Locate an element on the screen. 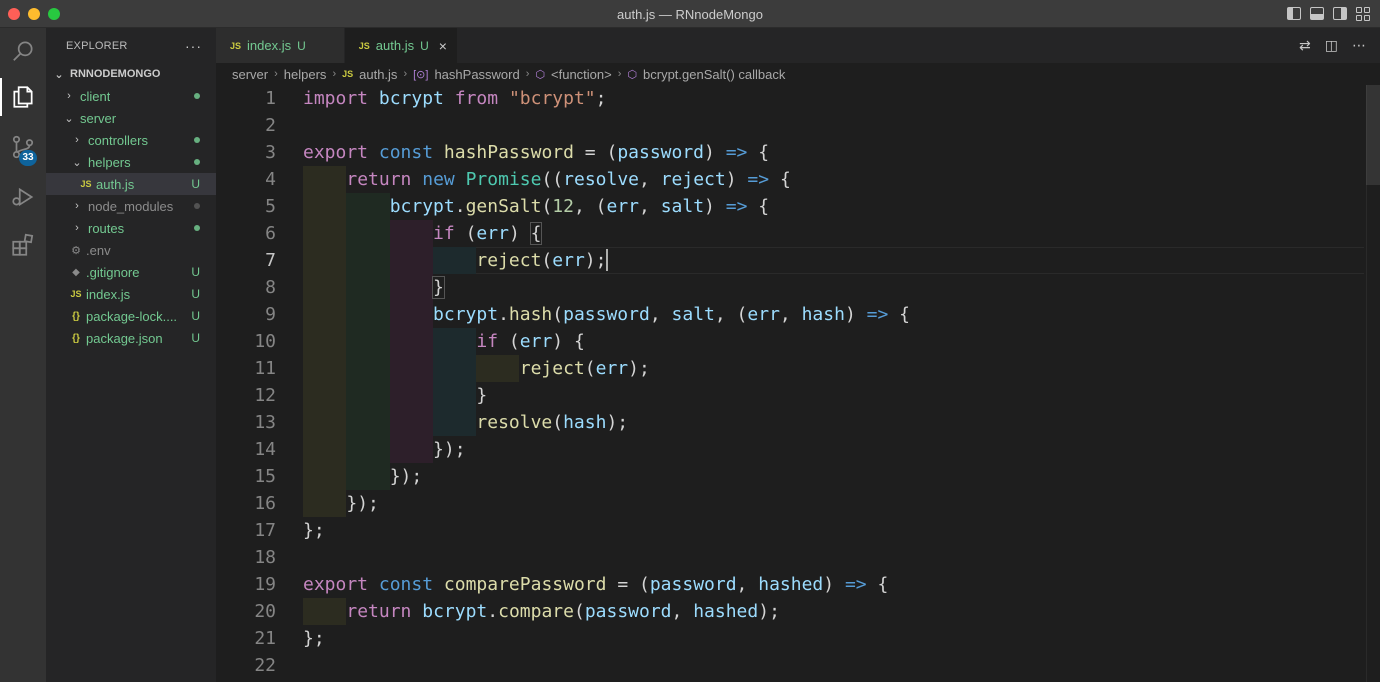 The image size is (1380, 682). chevron-down-icon: ⌄ is located at coordinates (77, 162).